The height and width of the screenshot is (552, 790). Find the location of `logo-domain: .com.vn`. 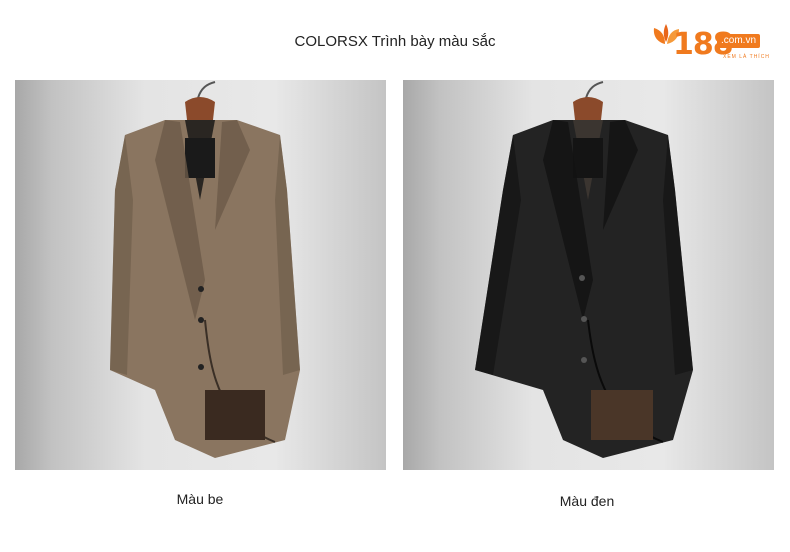

logo-domain: .com.vn is located at coordinates (739, 41).